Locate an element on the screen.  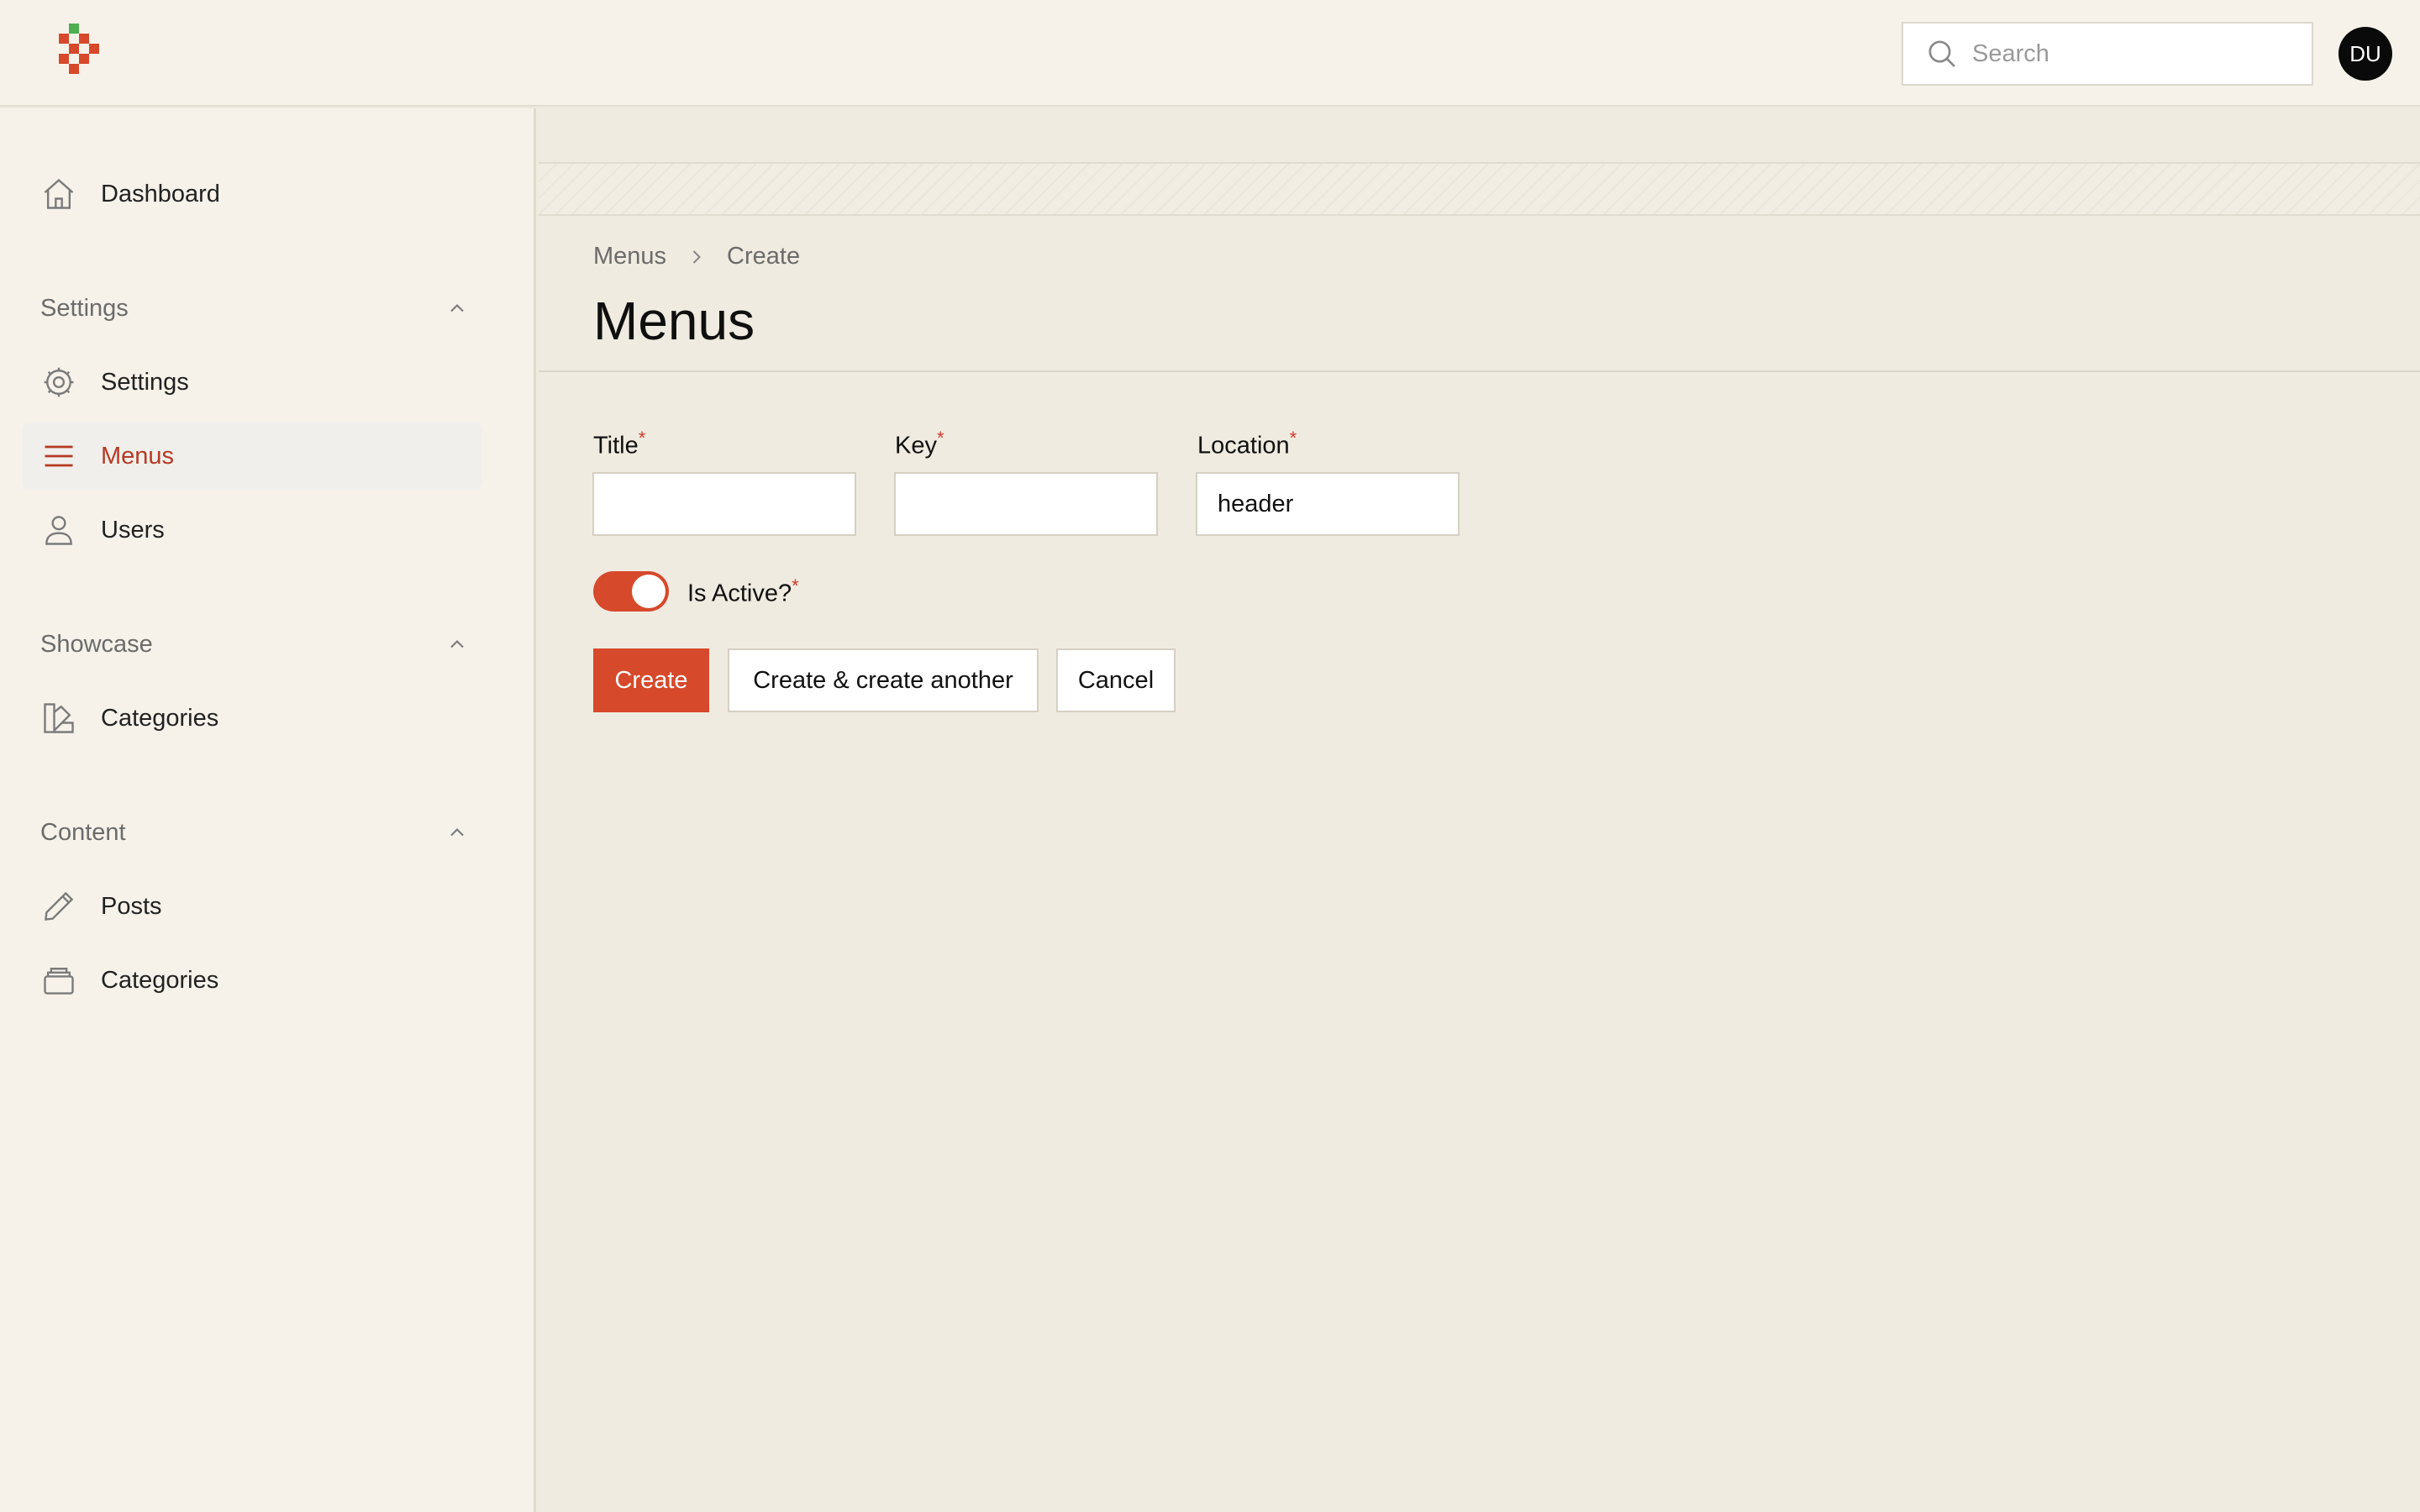
key-label: Key* is located at coordinates (920, 443).